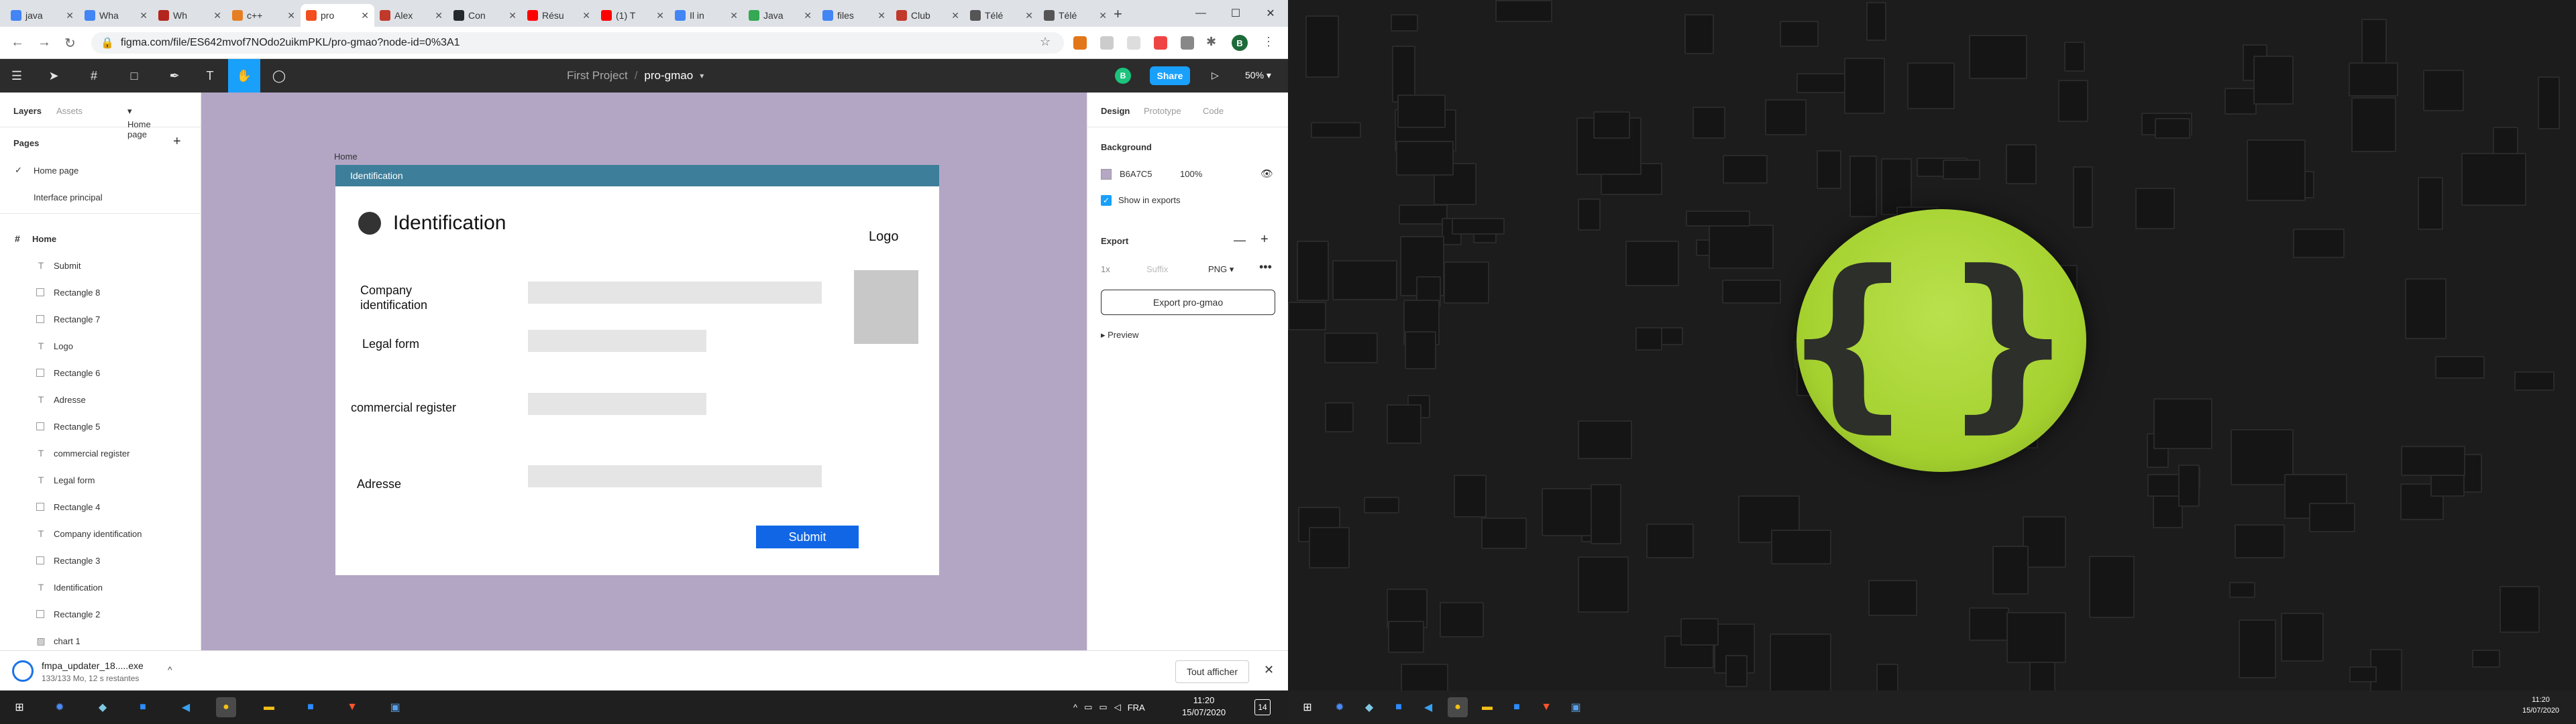 The width and height of the screenshot is (2576, 724). What do you see at coordinates (210, 76) in the screenshot?
I see `text-tool-icon: T` at bounding box center [210, 76].